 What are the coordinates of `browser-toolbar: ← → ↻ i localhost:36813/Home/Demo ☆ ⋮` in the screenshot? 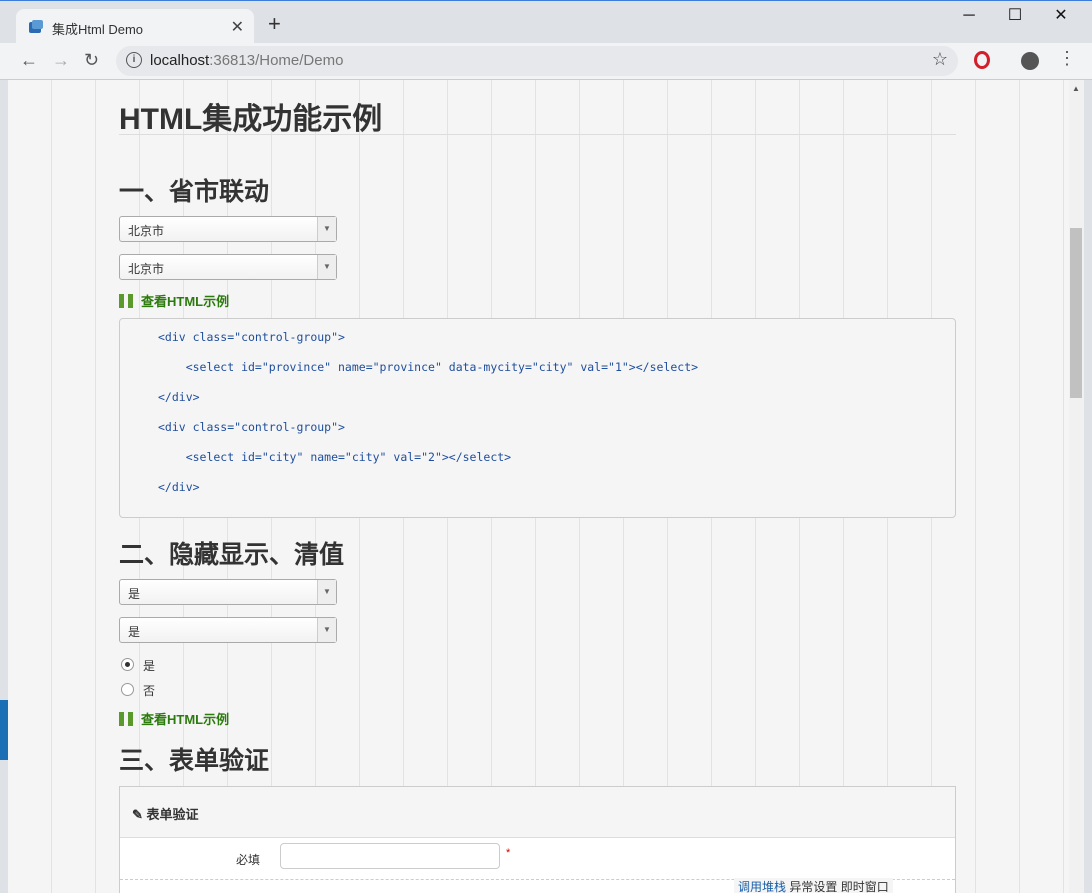 It's located at (546, 61).